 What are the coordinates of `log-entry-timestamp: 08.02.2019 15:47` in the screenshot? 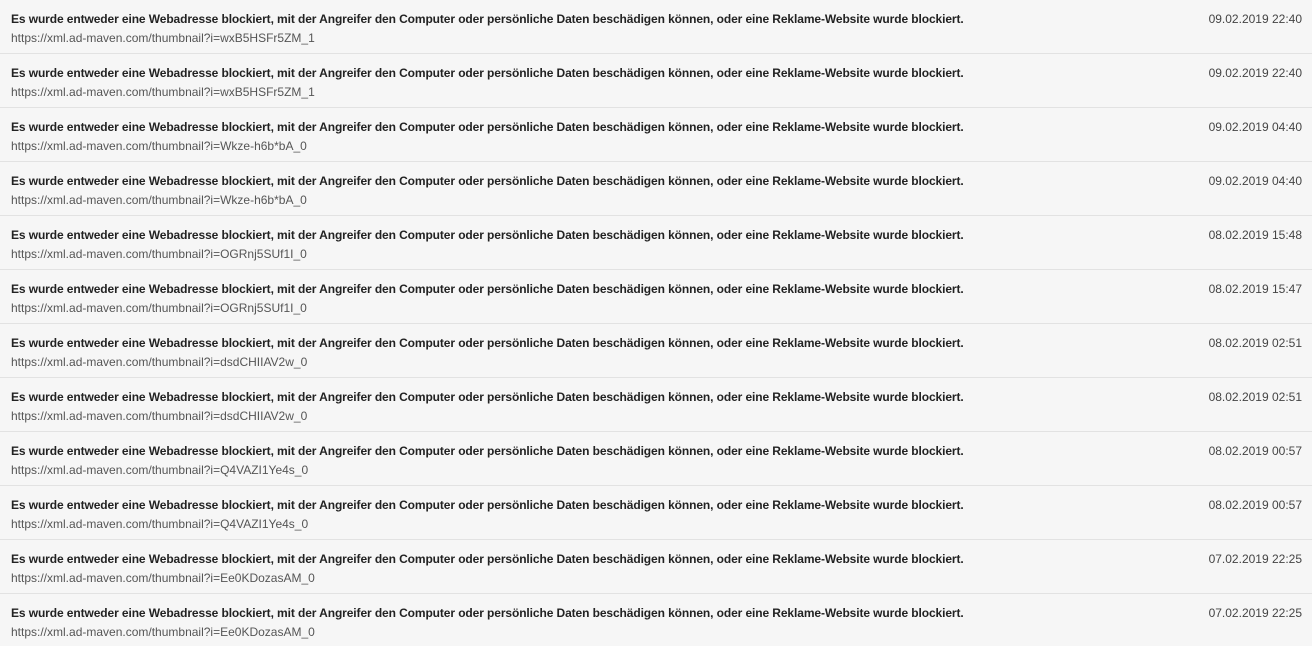 It's located at (1255, 289).